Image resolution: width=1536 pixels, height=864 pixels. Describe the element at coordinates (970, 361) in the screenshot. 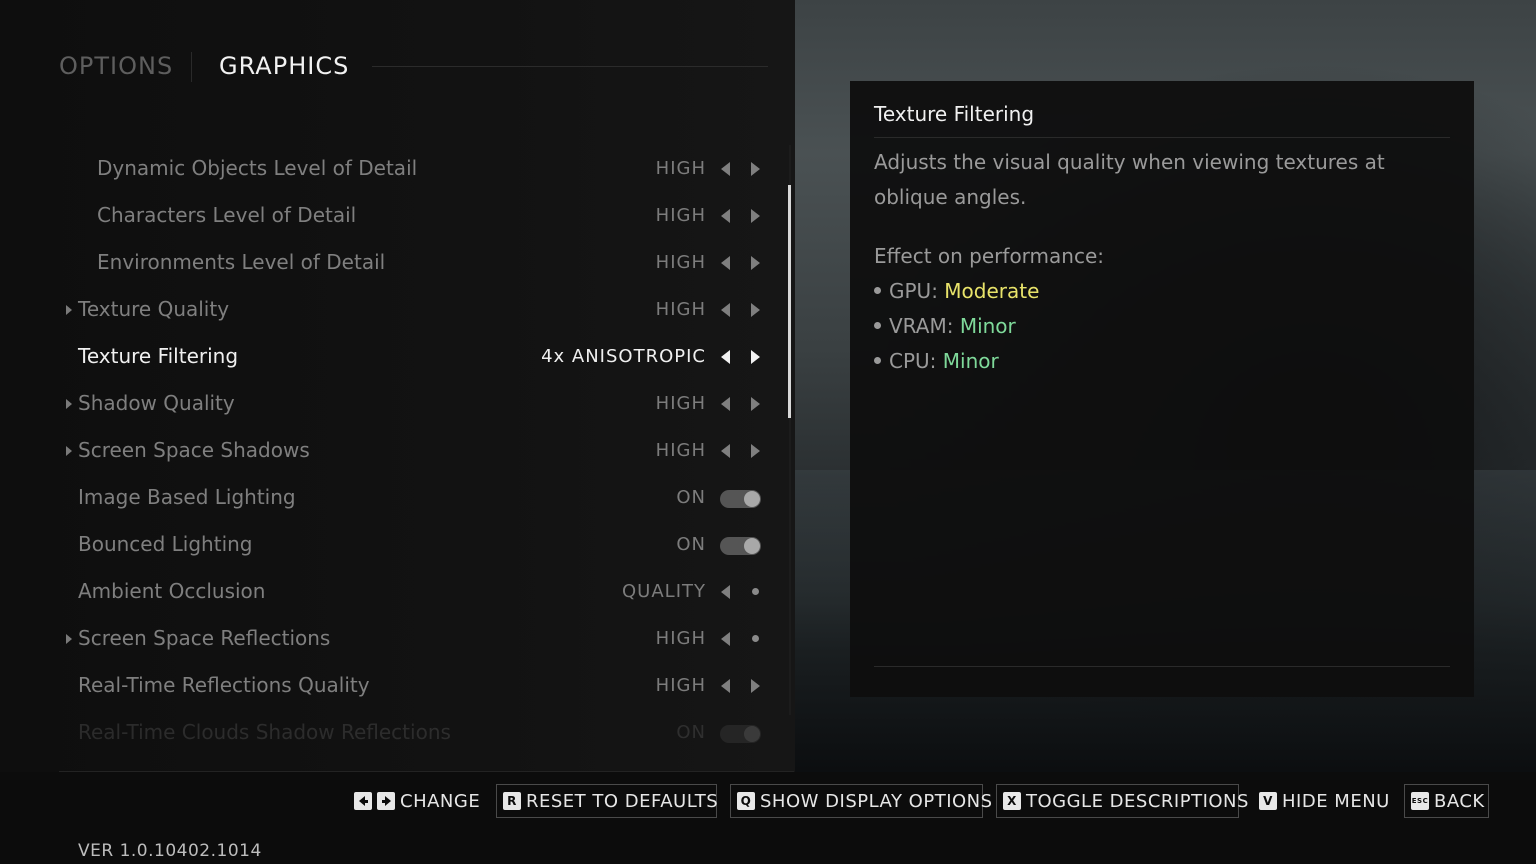

I see `perf-cpu-level: Minor` at that location.